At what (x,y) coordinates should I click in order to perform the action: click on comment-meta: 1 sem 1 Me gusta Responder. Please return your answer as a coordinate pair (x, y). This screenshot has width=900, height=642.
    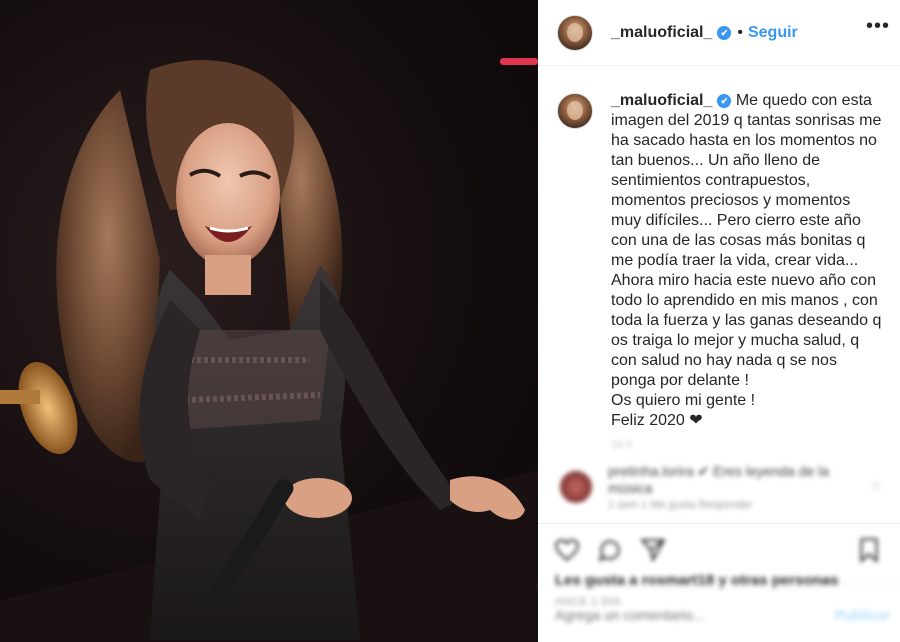
    Looking at the image, I should click on (680, 505).